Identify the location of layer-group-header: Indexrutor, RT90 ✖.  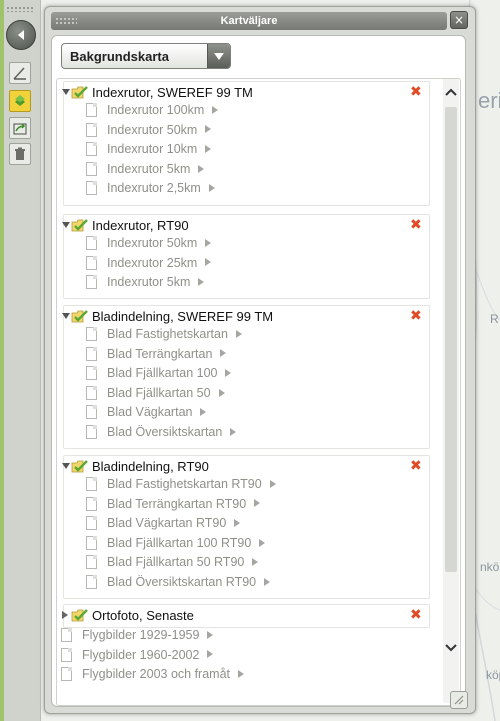
(245, 226).